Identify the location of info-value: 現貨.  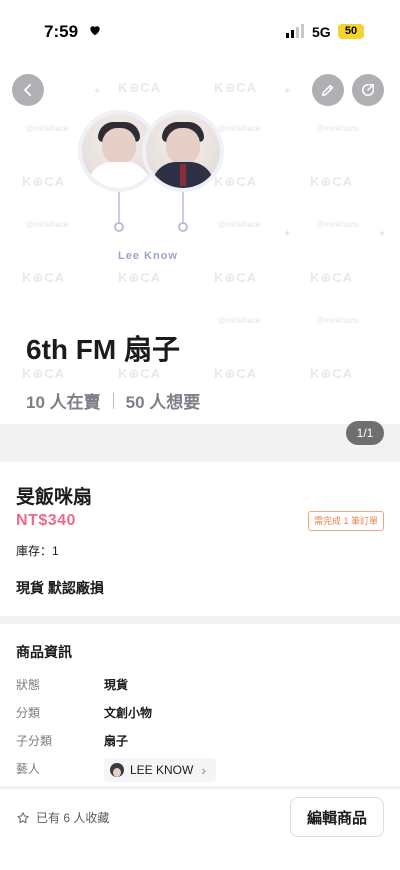
(116, 685).